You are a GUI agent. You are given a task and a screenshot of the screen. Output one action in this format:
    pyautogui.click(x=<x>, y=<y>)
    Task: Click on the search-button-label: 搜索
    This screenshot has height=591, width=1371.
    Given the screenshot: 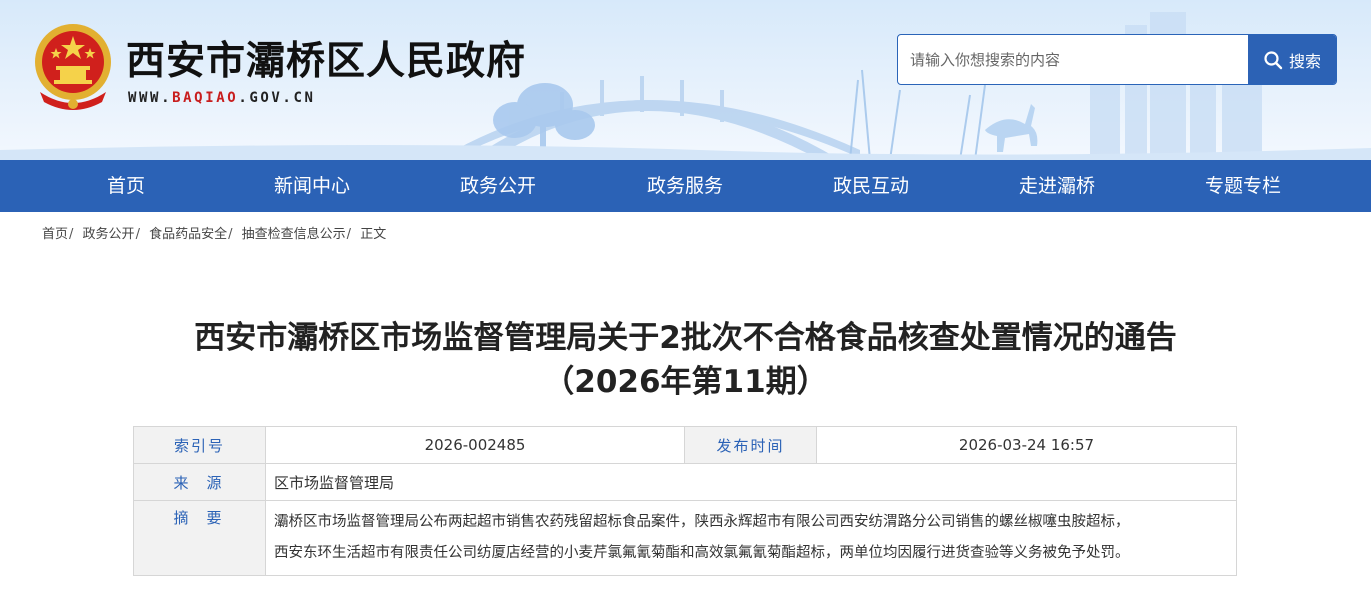 What is the action you would take?
    pyautogui.click(x=1304, y=61)
    